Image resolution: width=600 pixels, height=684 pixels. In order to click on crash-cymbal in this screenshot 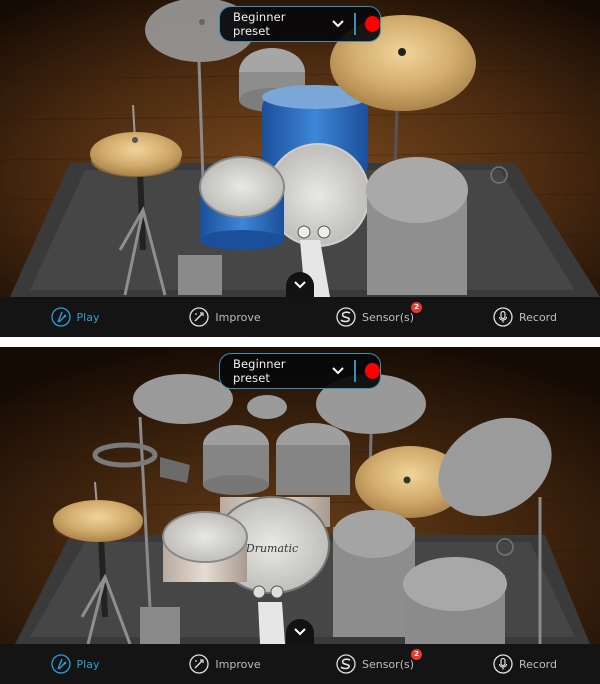, I will do `click(183, 399)`.